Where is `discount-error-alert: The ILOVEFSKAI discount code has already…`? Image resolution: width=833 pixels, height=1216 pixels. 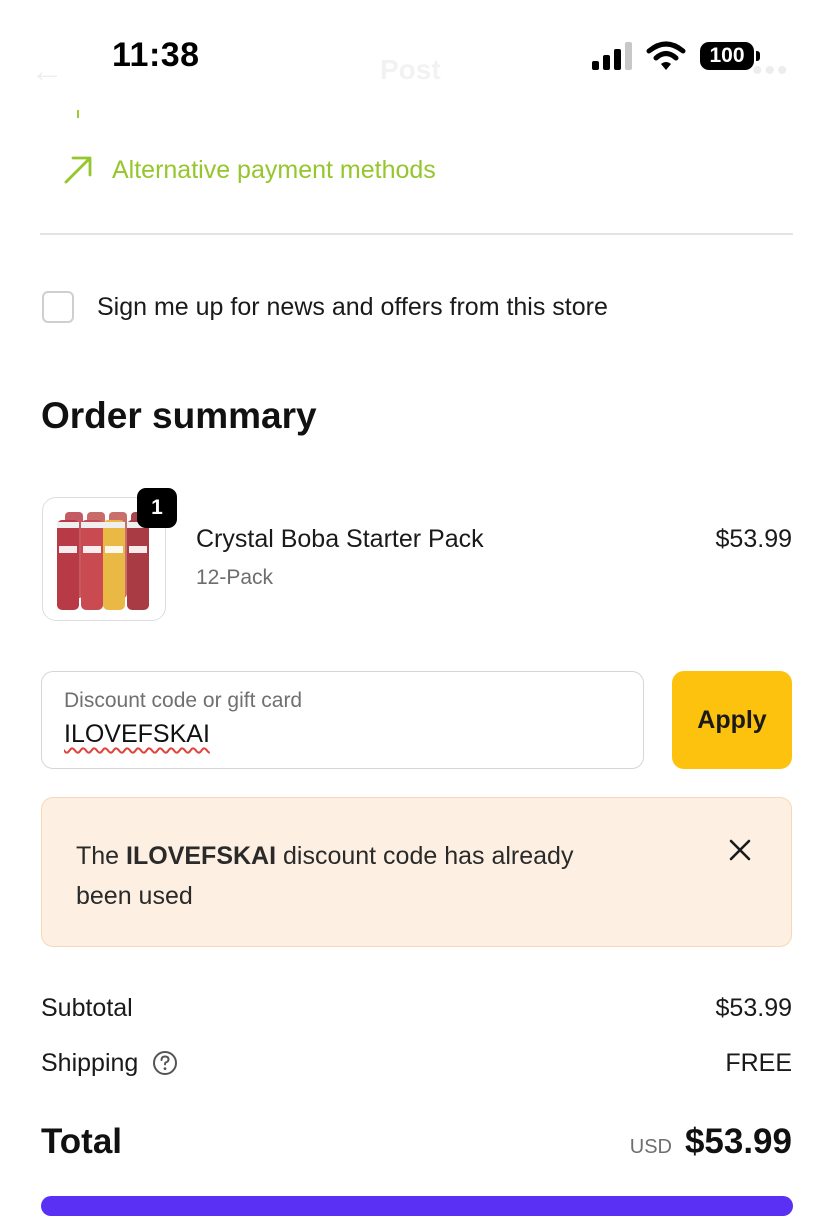 discount-error-alert: The ILOVEFSKAI discount code has already… is located at coordinates (416, 872).